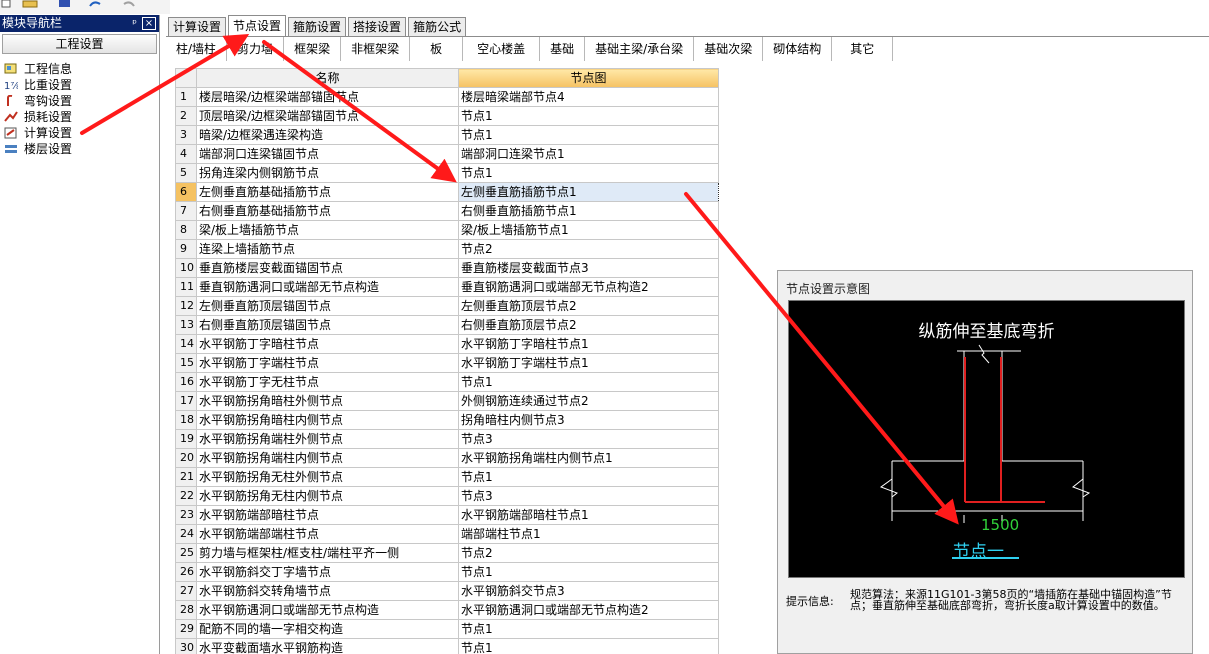 The image size is (1209, 654). Describe the element at coordinates (79, 149) in the screenshot. I see `nav-item-floor-settings: 楼层设置` at that location.